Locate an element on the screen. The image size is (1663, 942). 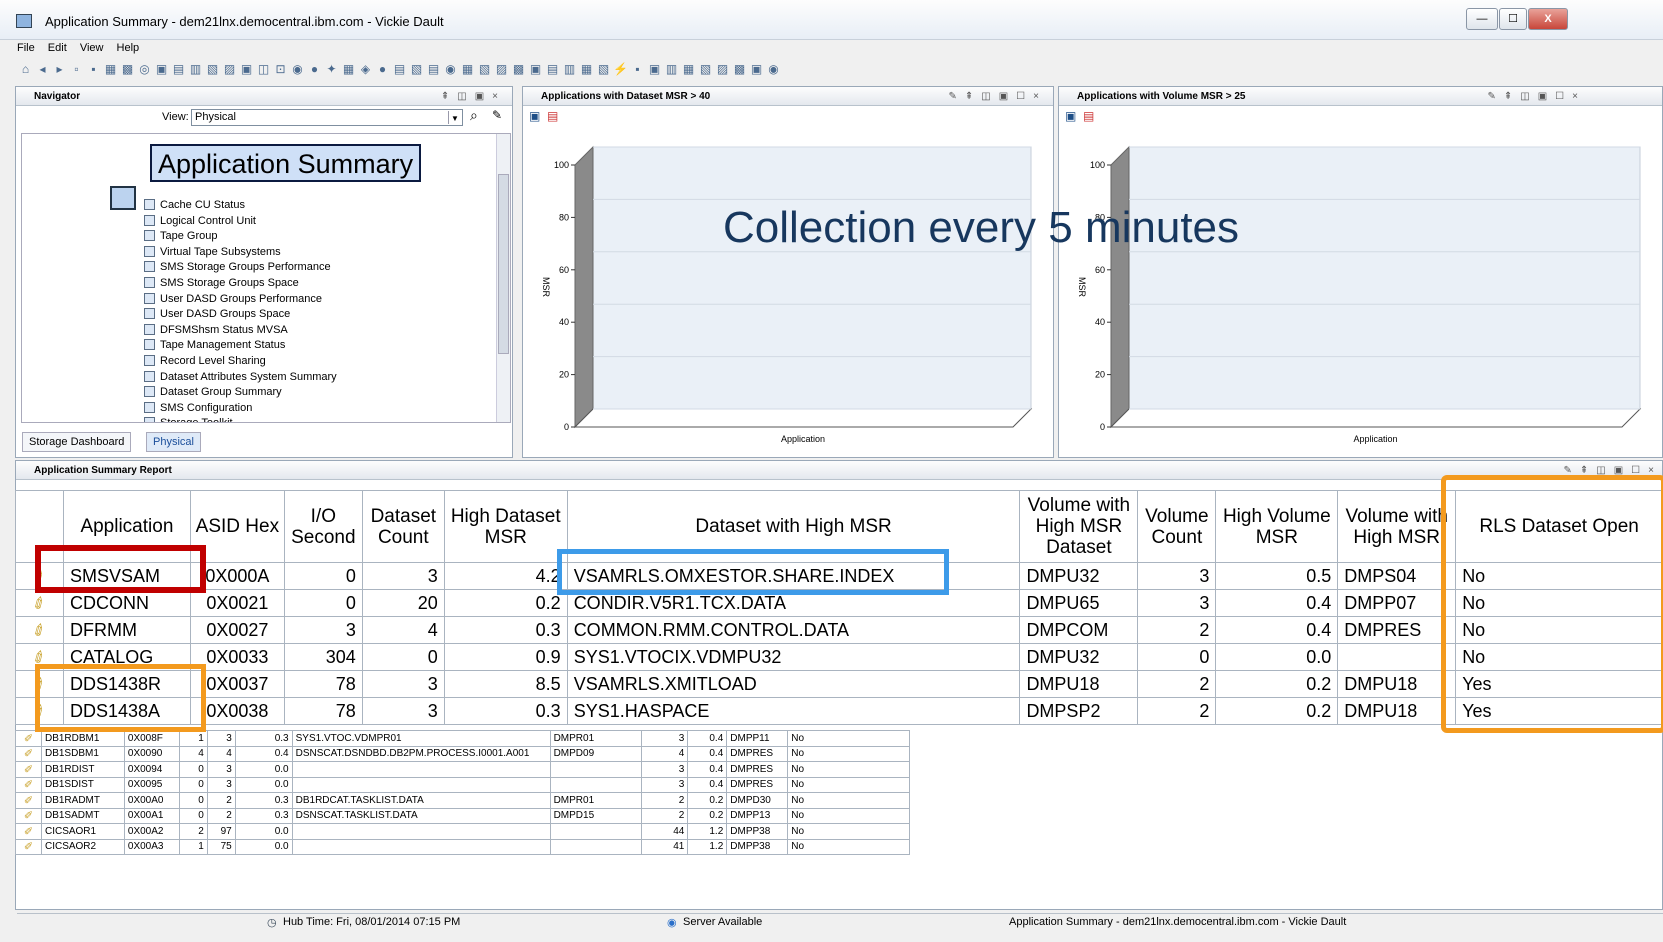
toolbar-button-3-icon: ▫ is located at coordinates (76, 69).